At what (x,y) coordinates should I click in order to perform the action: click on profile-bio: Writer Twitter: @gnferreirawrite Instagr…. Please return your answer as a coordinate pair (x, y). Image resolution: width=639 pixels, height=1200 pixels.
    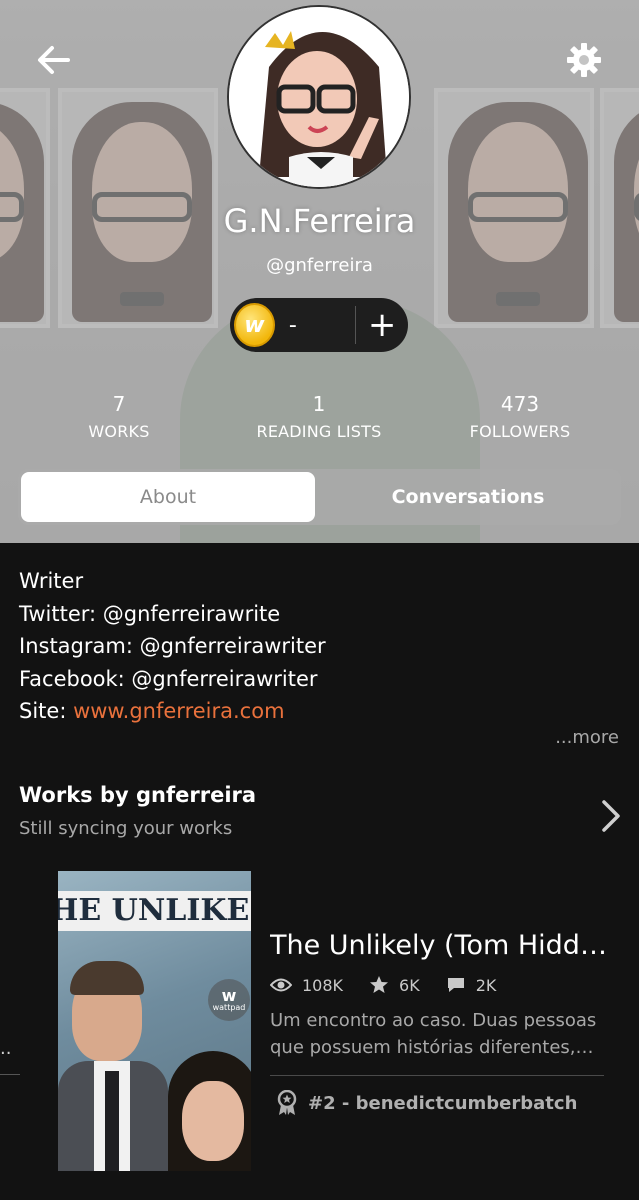
    Looking at the image, I should click on (172, 646).